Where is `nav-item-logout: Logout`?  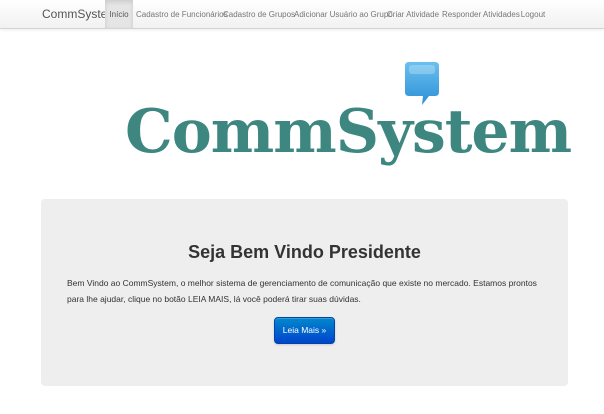 nav-item-logout: Logout is located at coordinates (533, 14).